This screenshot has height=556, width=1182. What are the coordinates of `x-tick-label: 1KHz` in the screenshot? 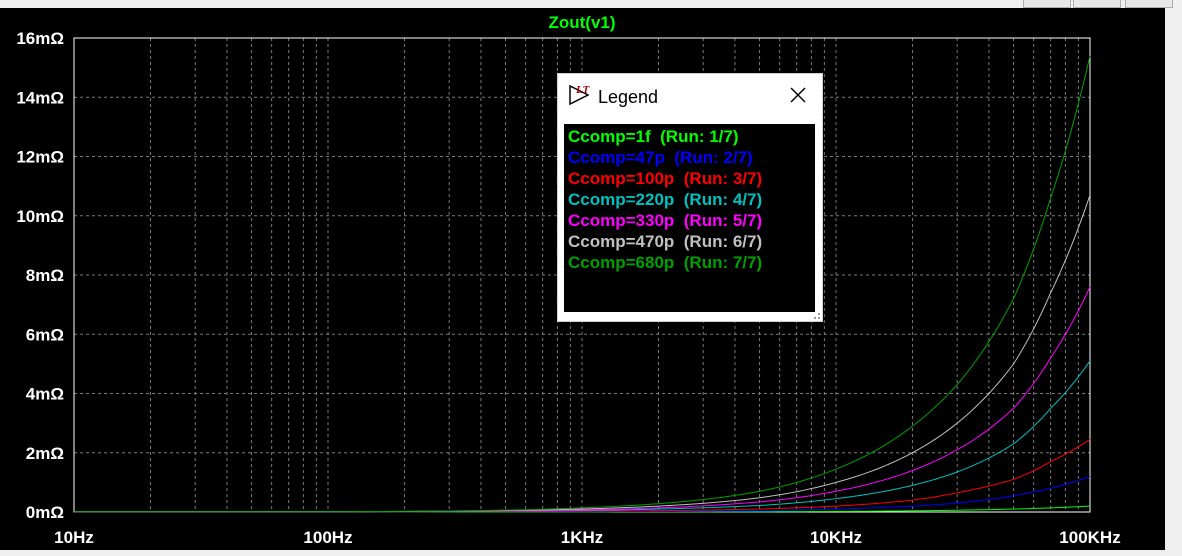 It's located at (582, 537).